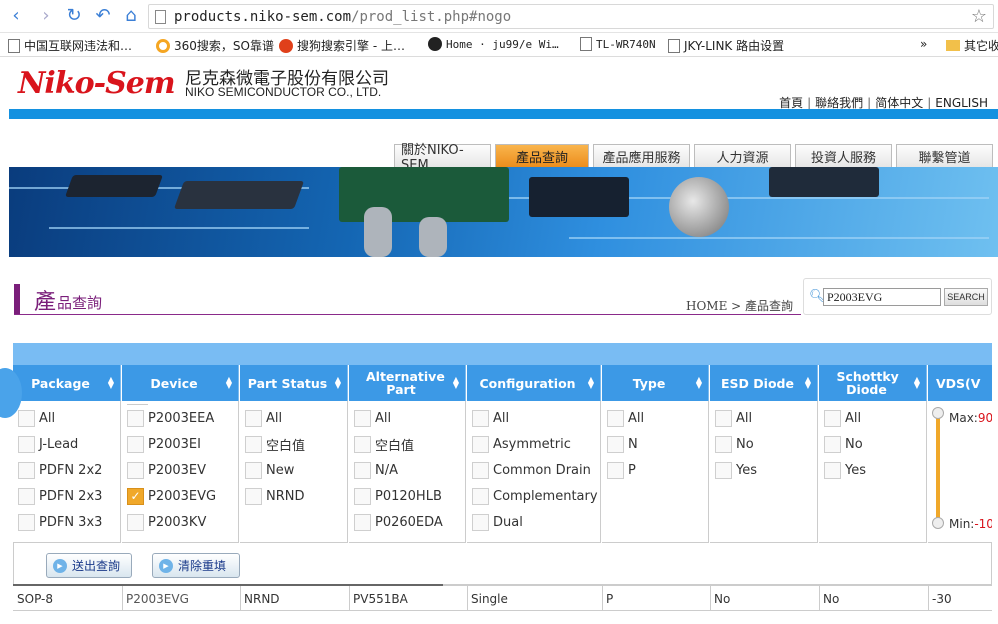 The height and width of the screenshot is (624, 998). I want to click on option-package-pdfn2x3: PDFN 2x3, so click(66, 496).